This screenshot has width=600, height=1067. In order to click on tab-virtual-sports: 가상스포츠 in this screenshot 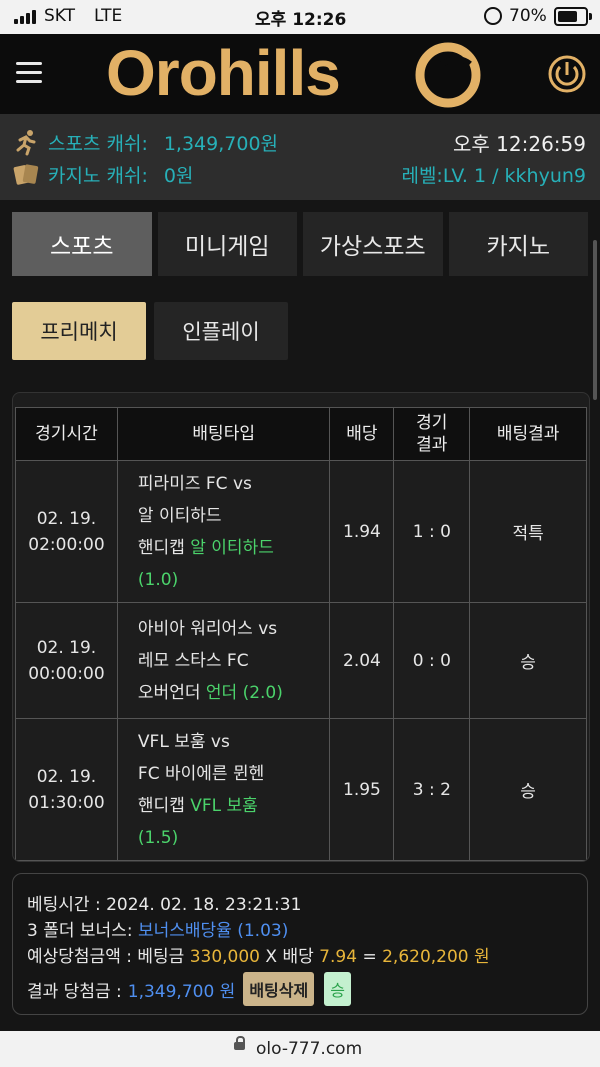, I will do `click(373, 244)`.